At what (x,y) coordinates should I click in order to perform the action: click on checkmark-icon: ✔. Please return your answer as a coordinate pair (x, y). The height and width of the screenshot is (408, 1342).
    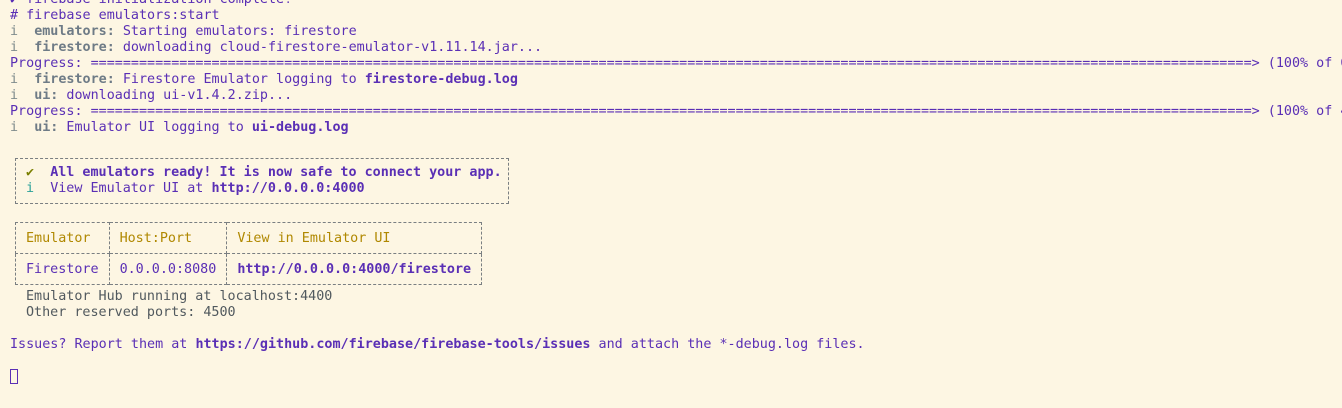
    Looking at the image, I should click on (30, 172).